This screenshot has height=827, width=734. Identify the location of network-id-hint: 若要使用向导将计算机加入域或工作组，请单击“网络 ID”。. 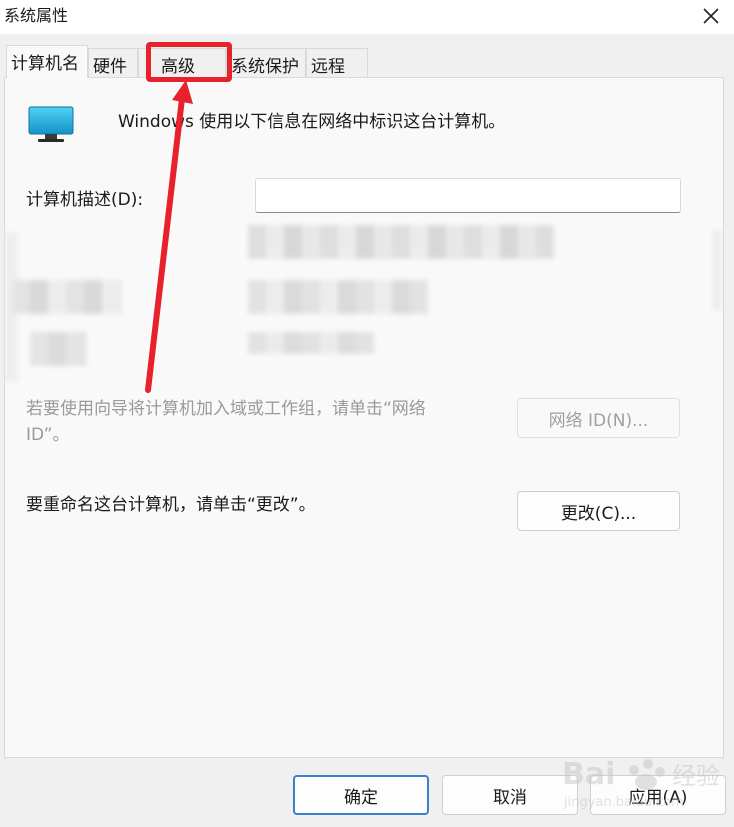
(226, 422).